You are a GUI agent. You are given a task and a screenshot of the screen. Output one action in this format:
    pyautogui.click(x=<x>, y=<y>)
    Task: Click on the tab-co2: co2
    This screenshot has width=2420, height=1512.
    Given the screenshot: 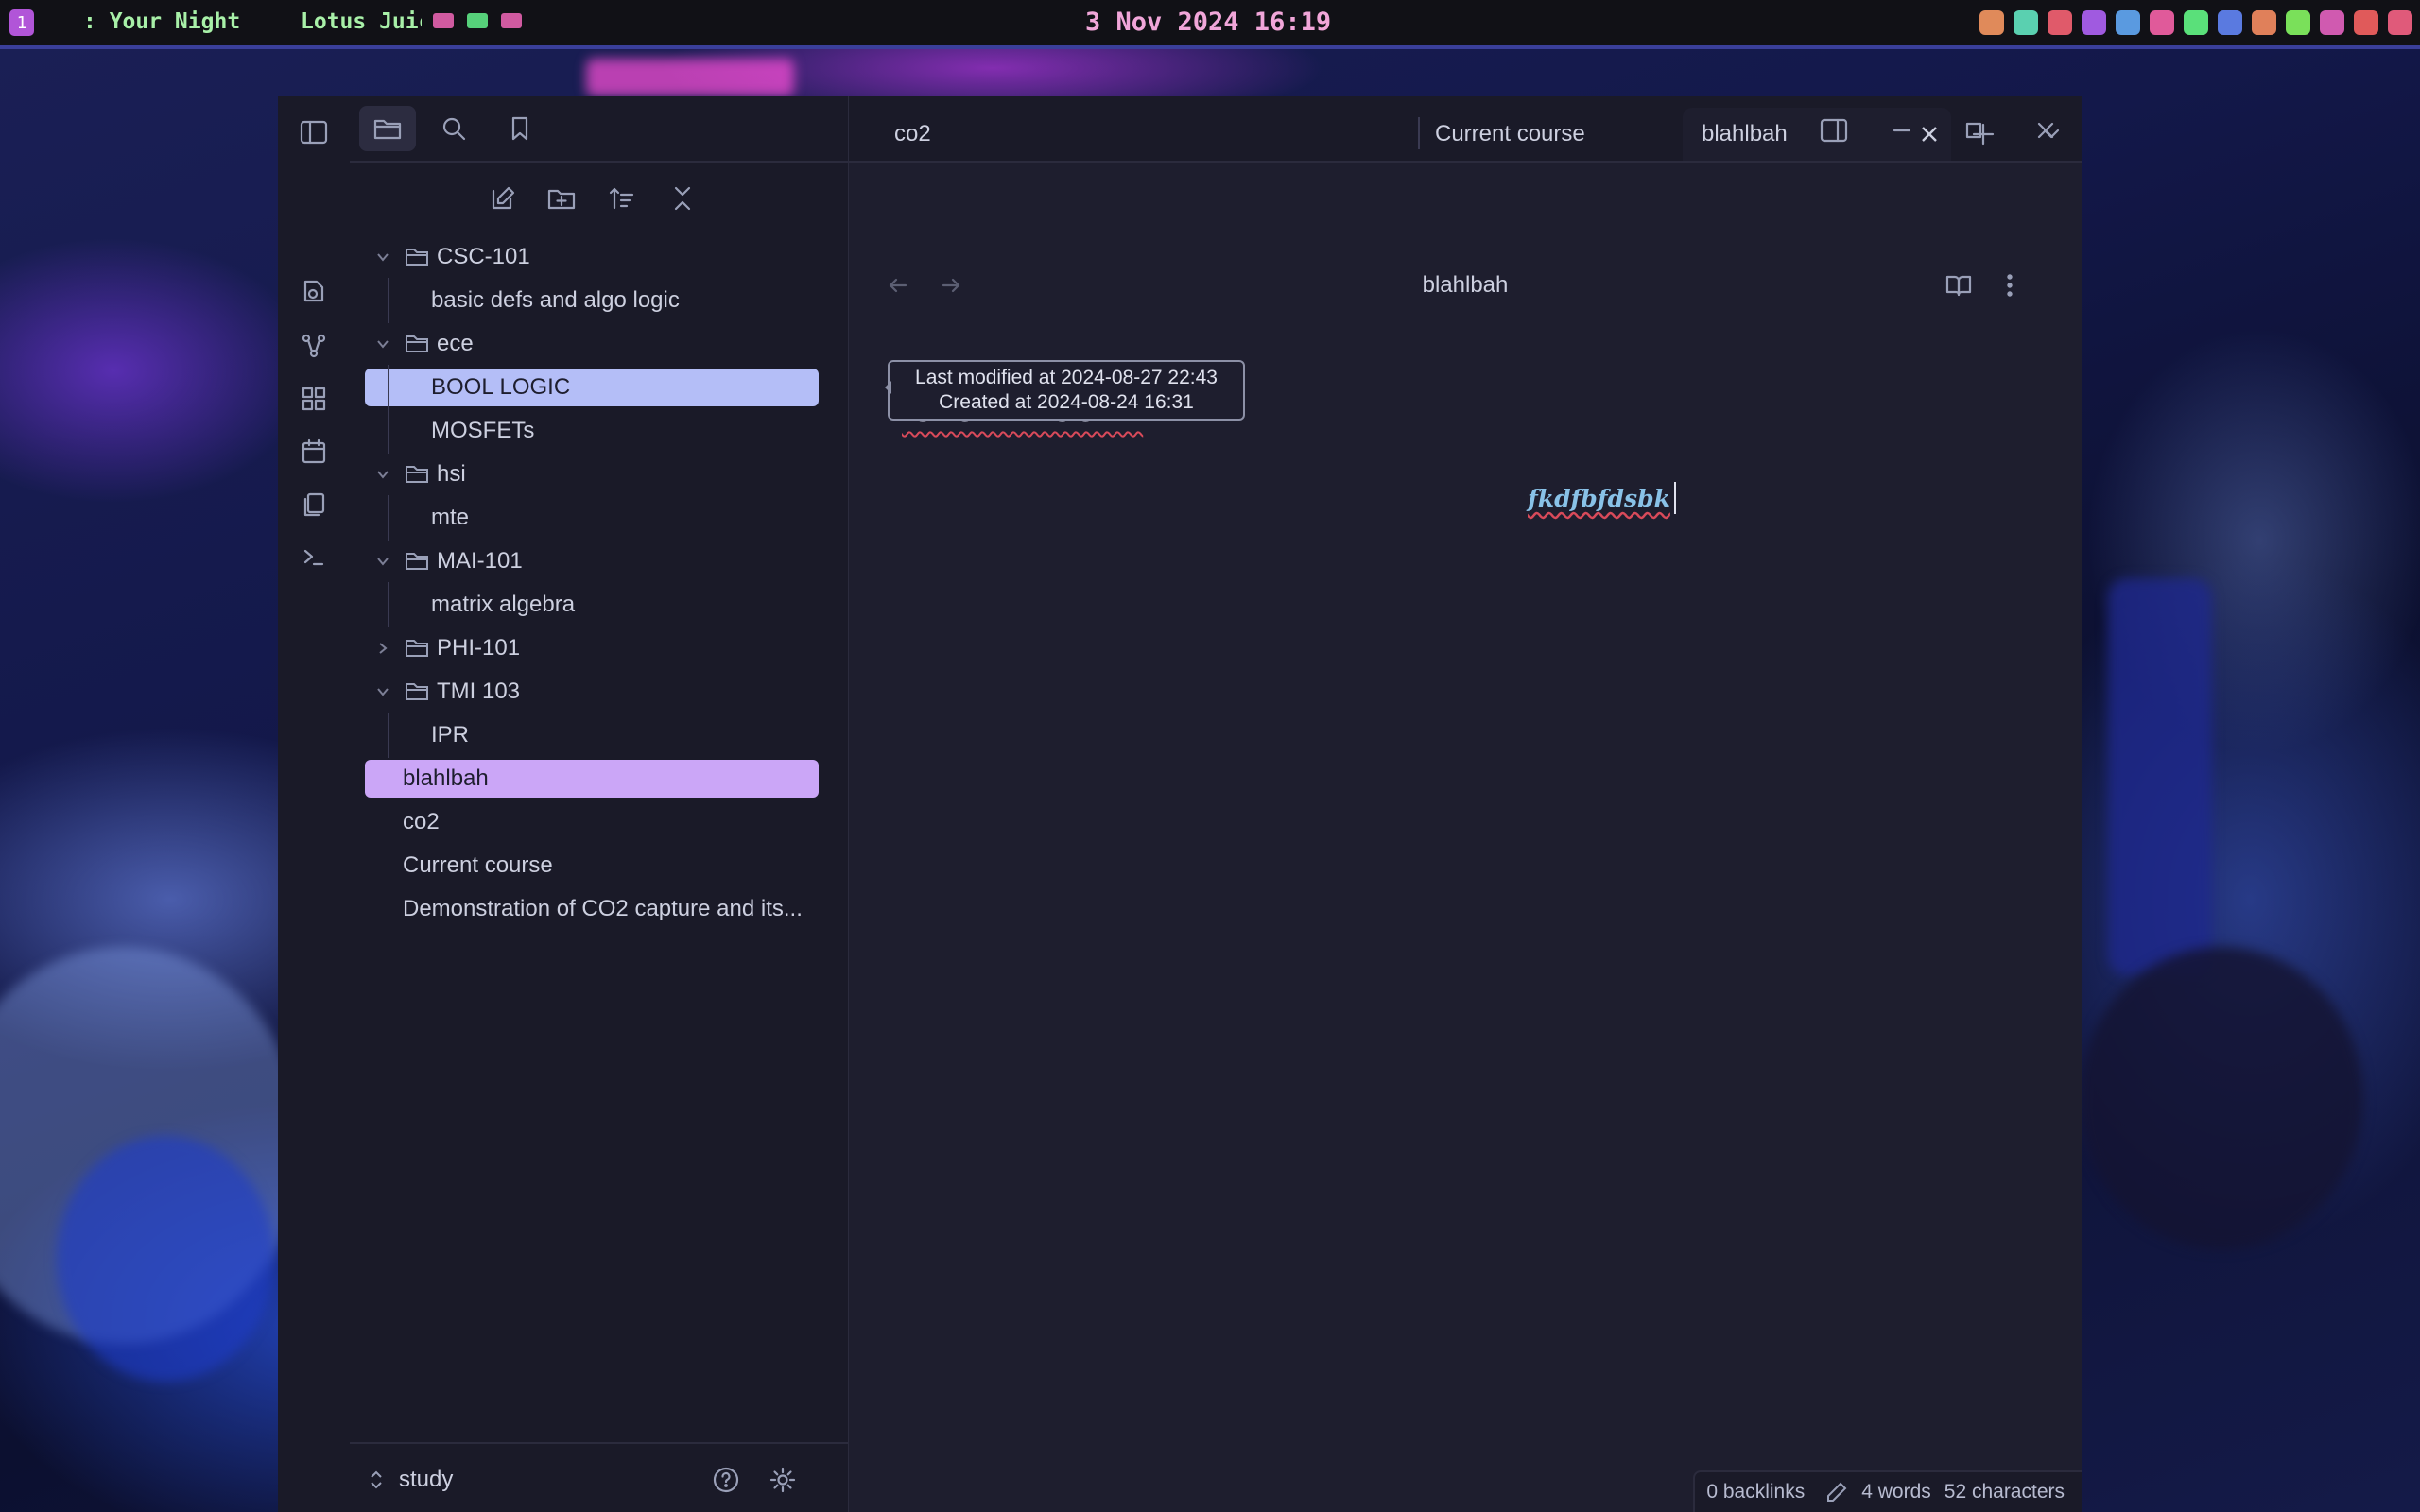 What is the action you would take?
    pyautogui.click(x=992, y=134)
    